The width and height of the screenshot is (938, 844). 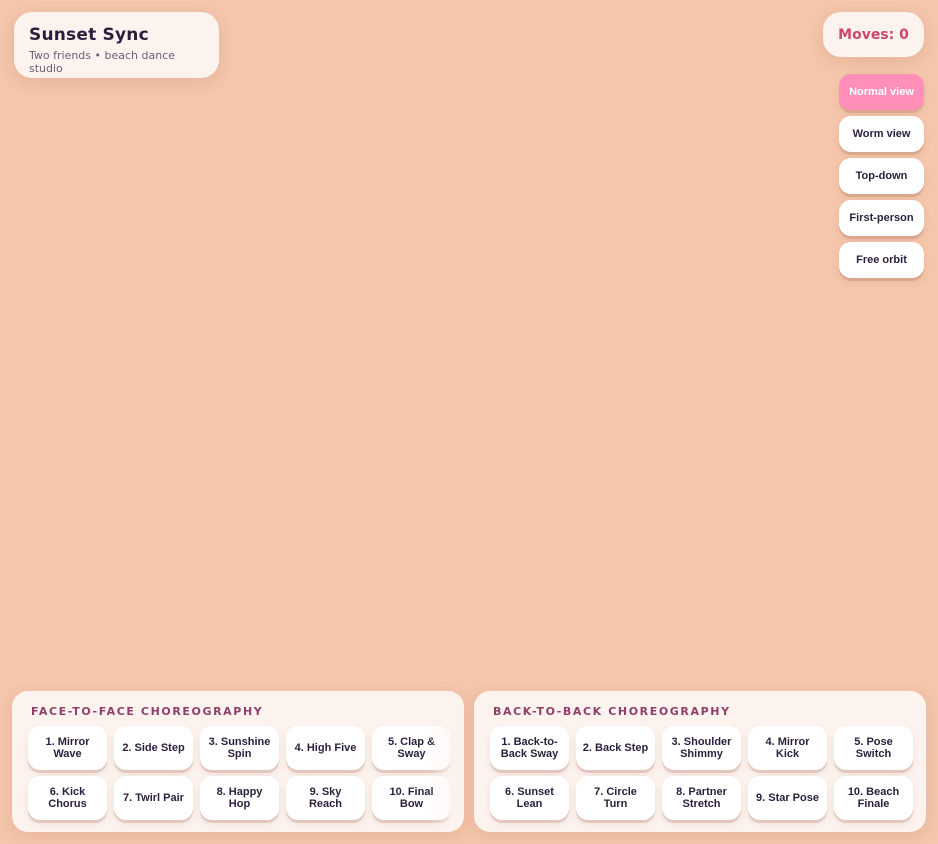 What do you see at coordinates (881, 134) in the screenshot?
I see `view-worm-button: Worm view` at bounding box center [881, 134].